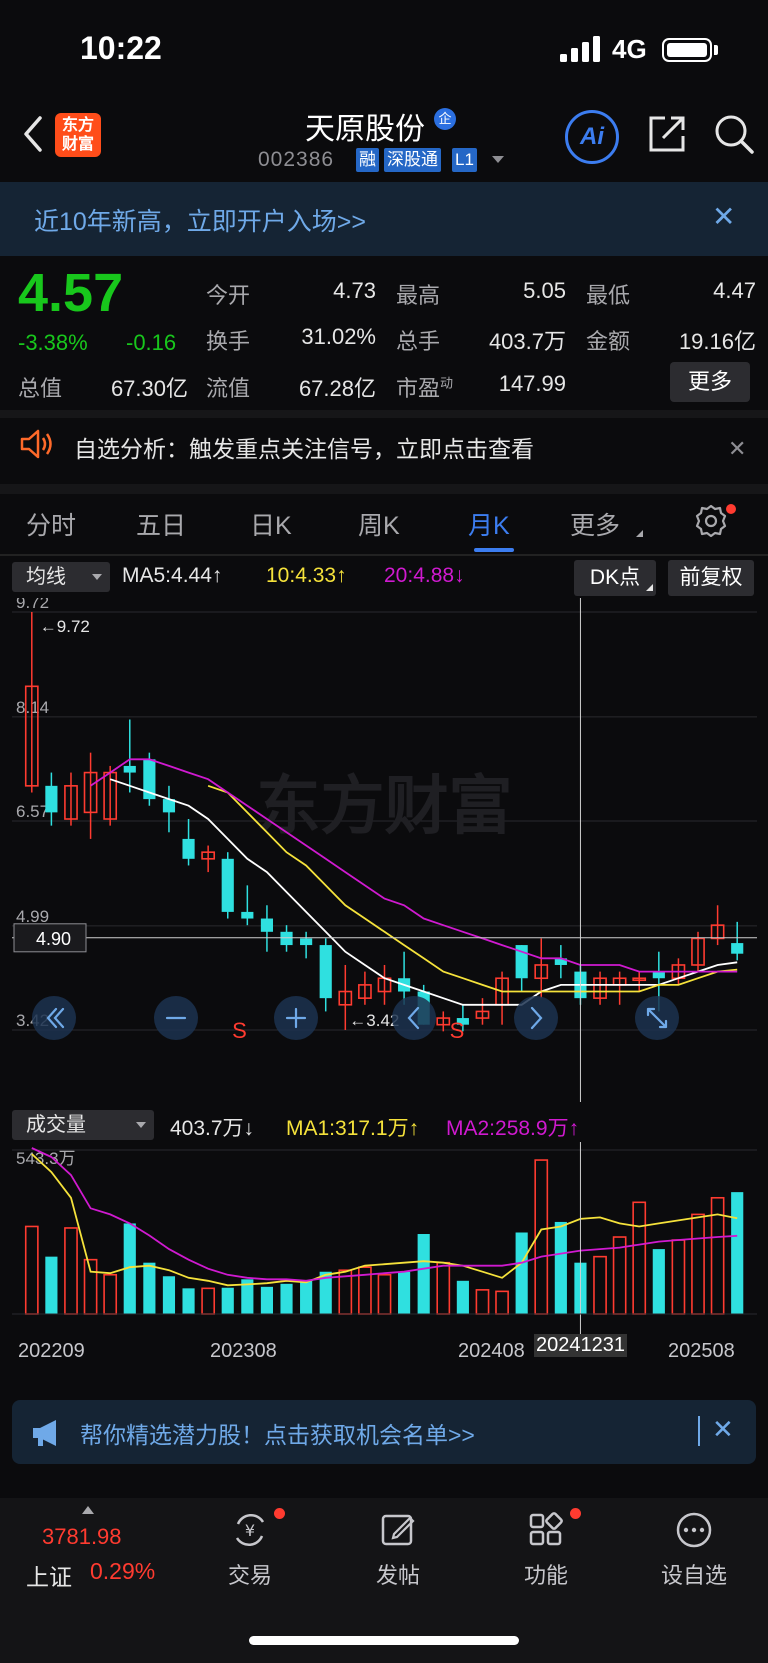 The image size is (768, 1663). I want to click on fast-rewind-button, so click(54, 1018).